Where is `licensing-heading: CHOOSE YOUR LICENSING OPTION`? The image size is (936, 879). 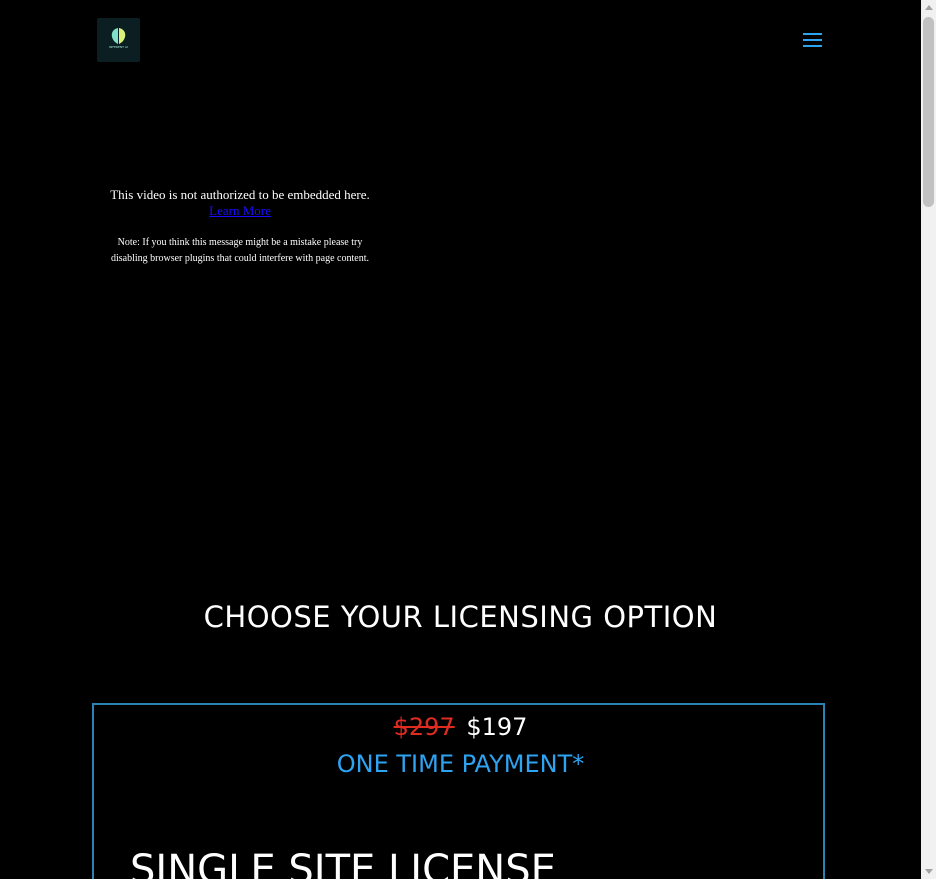 licensing-heading: CHOOSE YOUR LICENSING OPTION is located at coordinates (460, 617).